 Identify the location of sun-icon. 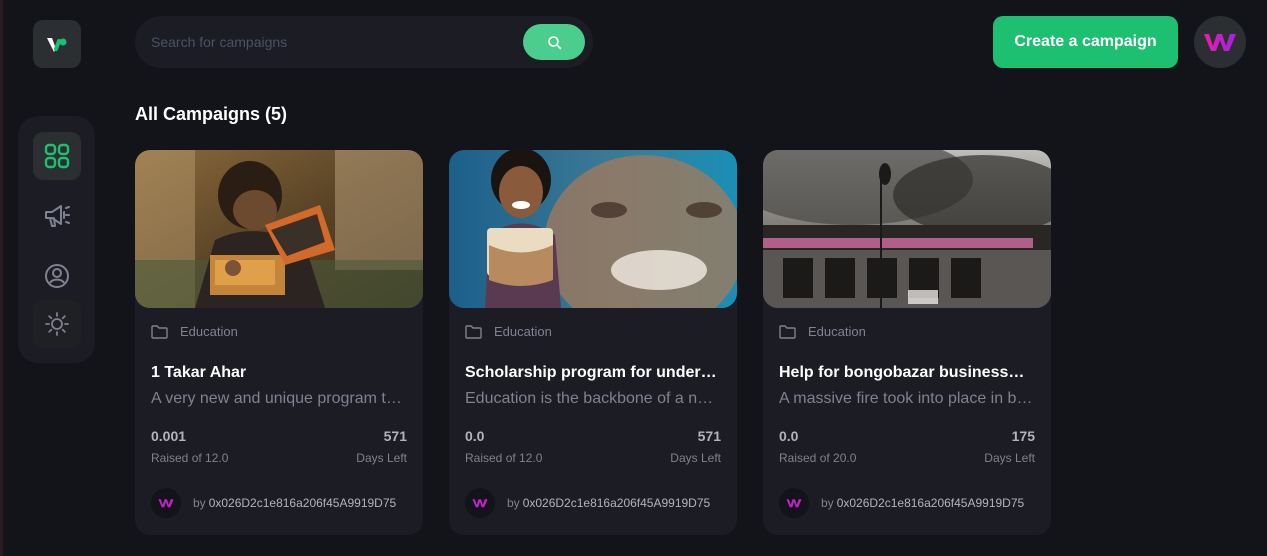
(57, 324).